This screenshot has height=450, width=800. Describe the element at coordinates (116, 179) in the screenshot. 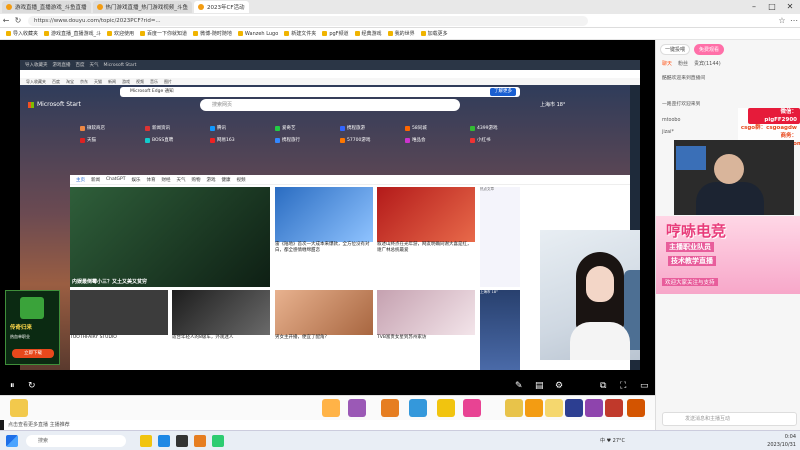

I see `feed-tab: ChatGPT` at that location.